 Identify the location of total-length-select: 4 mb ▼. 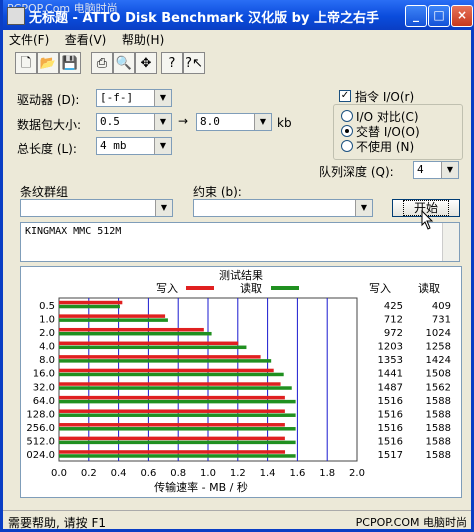
(134, 146).